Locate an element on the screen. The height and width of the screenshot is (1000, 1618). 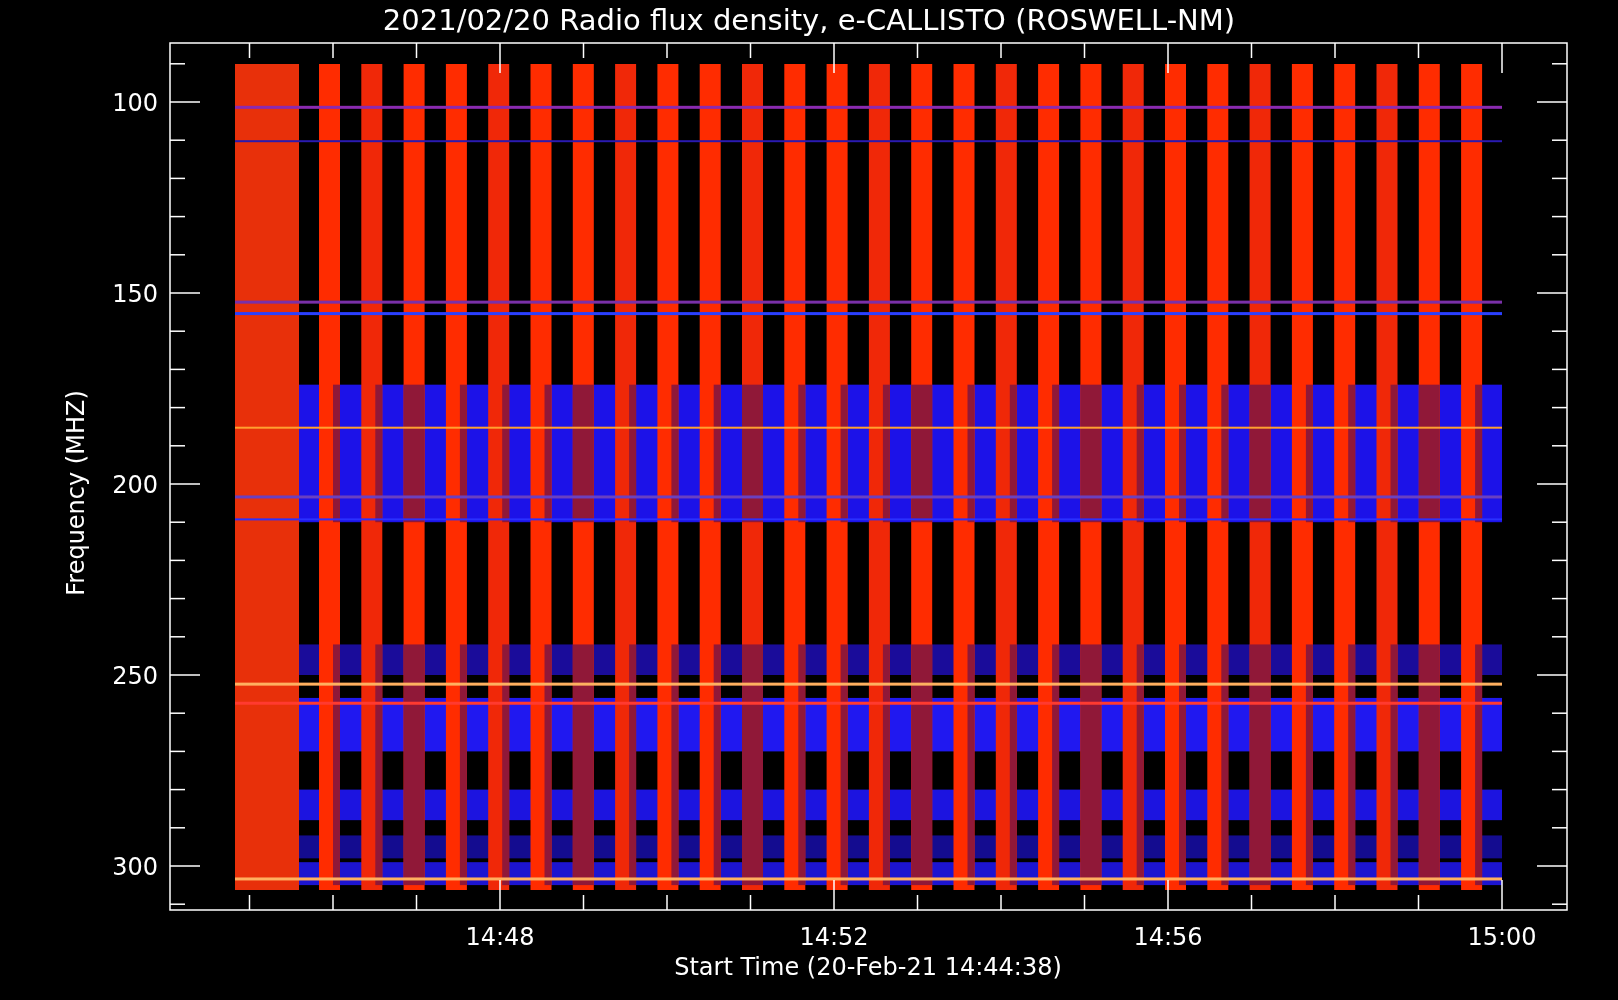
x-tick-label: 14:52 is located at coordinates (834, 937).